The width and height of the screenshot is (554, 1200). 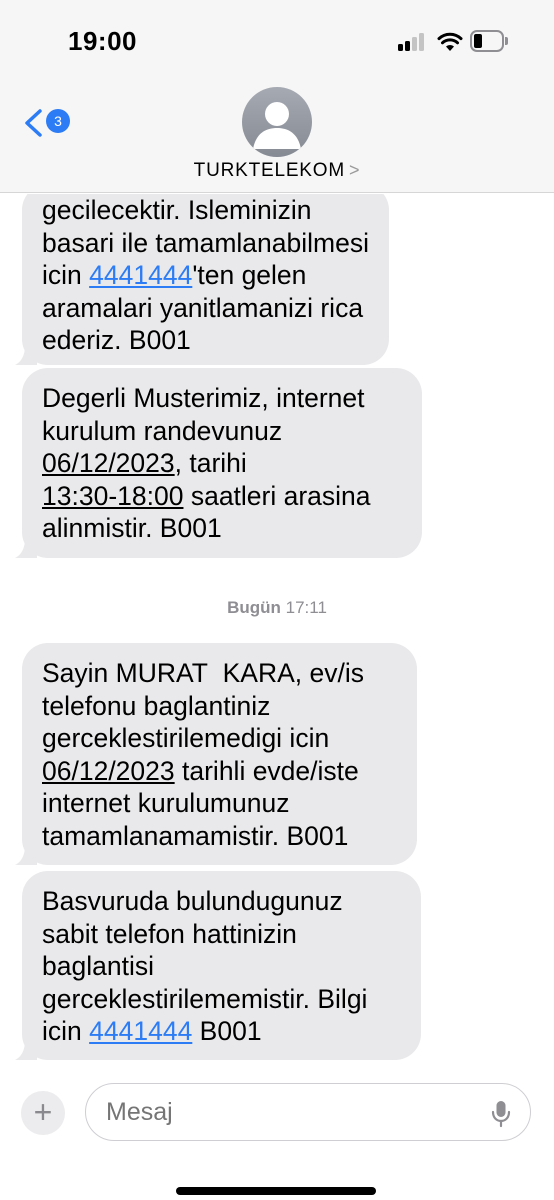 What do you see at coordinates (306, 607) in the screenshot?
I see `timestamp-time: 17:11` at bounding box center [306, 607].